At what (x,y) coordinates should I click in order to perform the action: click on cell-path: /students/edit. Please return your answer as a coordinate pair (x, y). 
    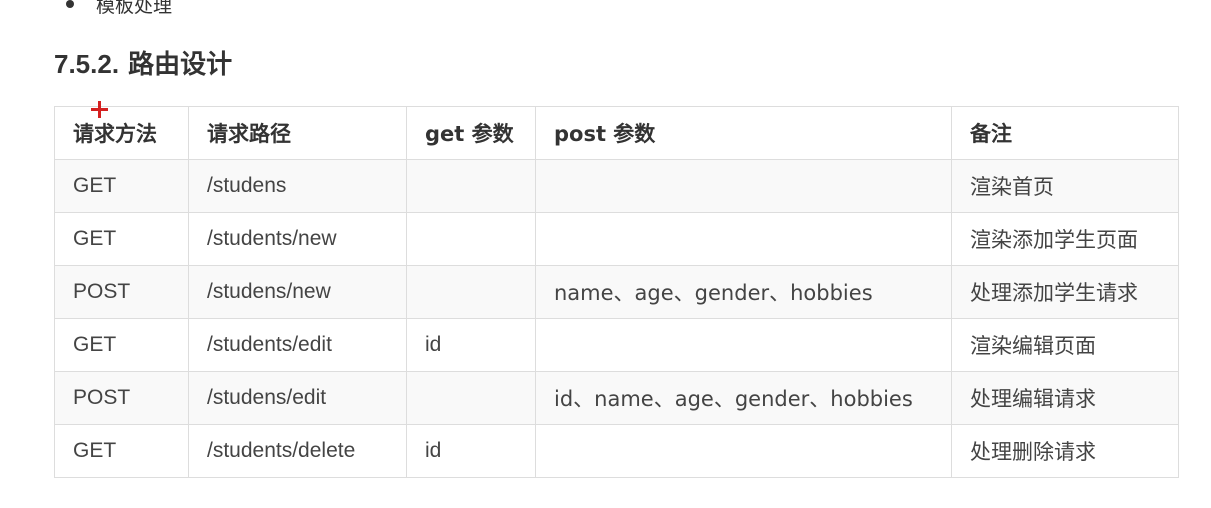
    Looking at the image, I should click on (297, 345).